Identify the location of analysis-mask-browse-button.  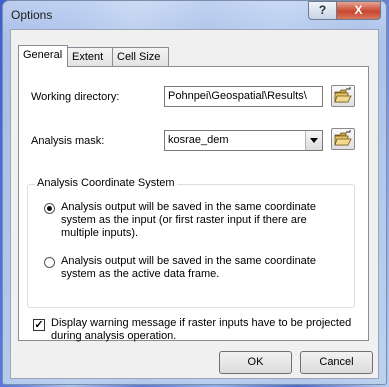
(343, 139).